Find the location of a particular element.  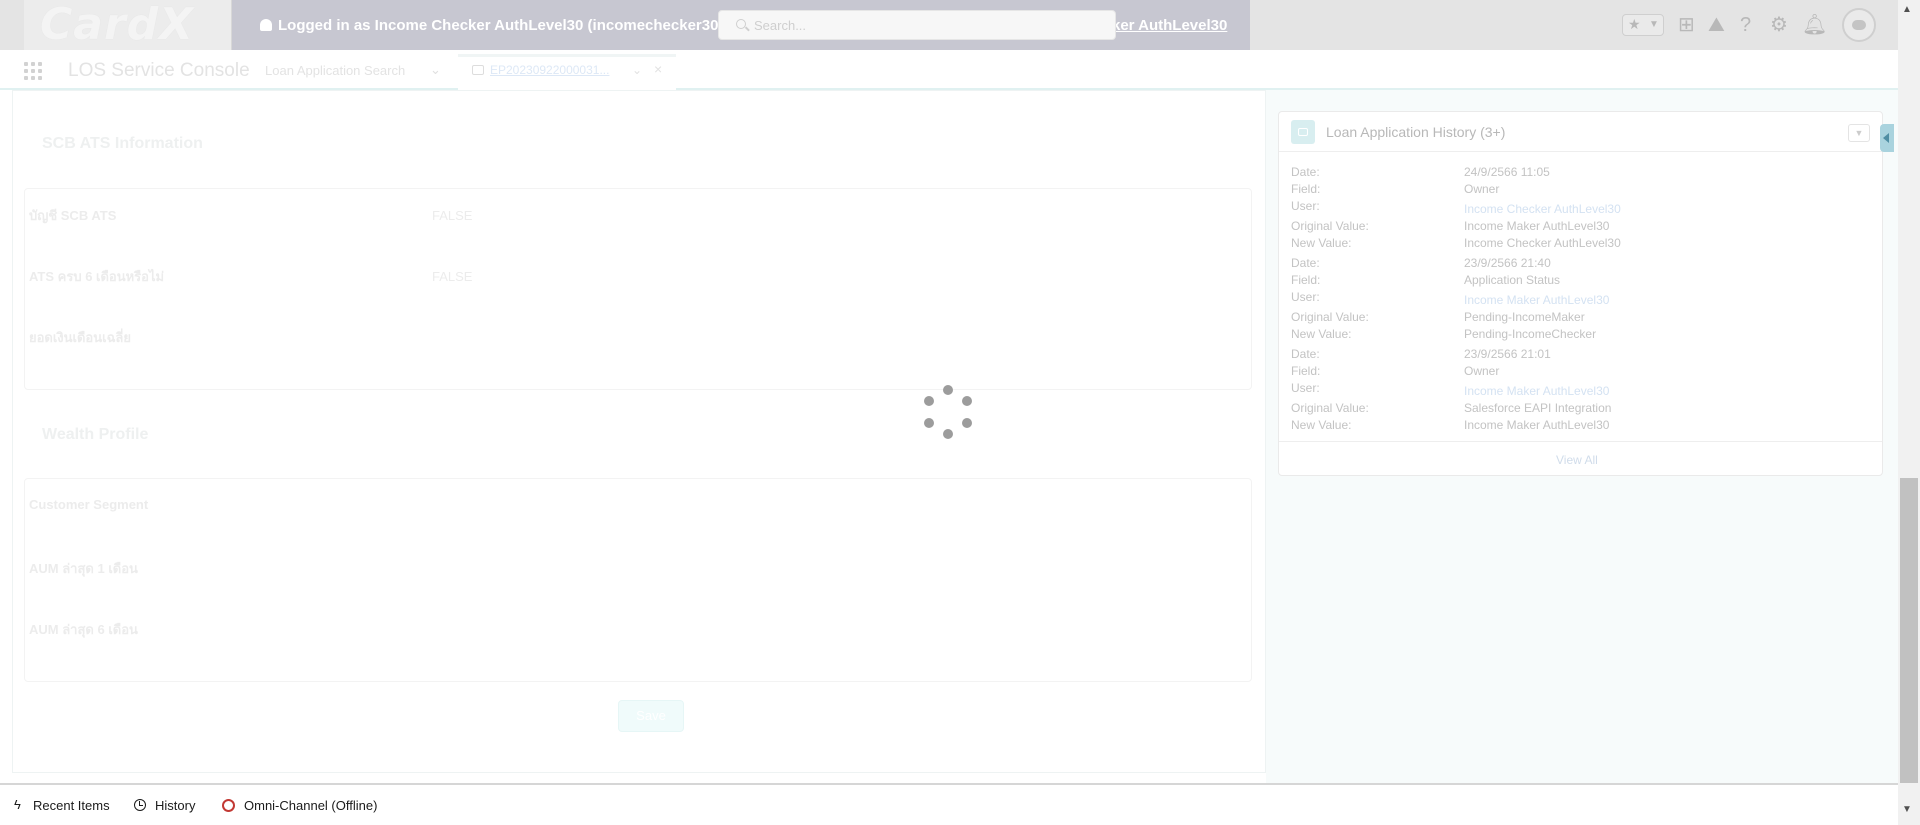

history-field-value: Application Status is located at coordinates (1512, 280).